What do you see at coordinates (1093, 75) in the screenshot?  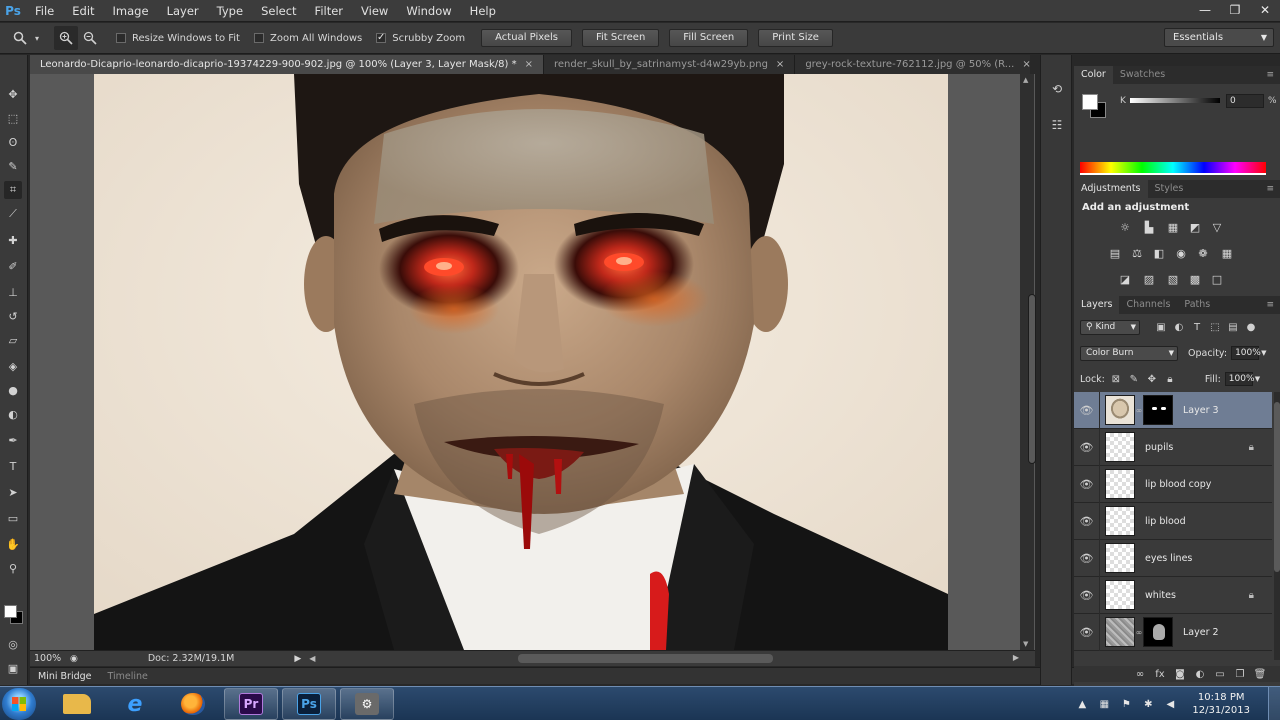 I see `tab-color: Color` at bounding box center [1093, 75].